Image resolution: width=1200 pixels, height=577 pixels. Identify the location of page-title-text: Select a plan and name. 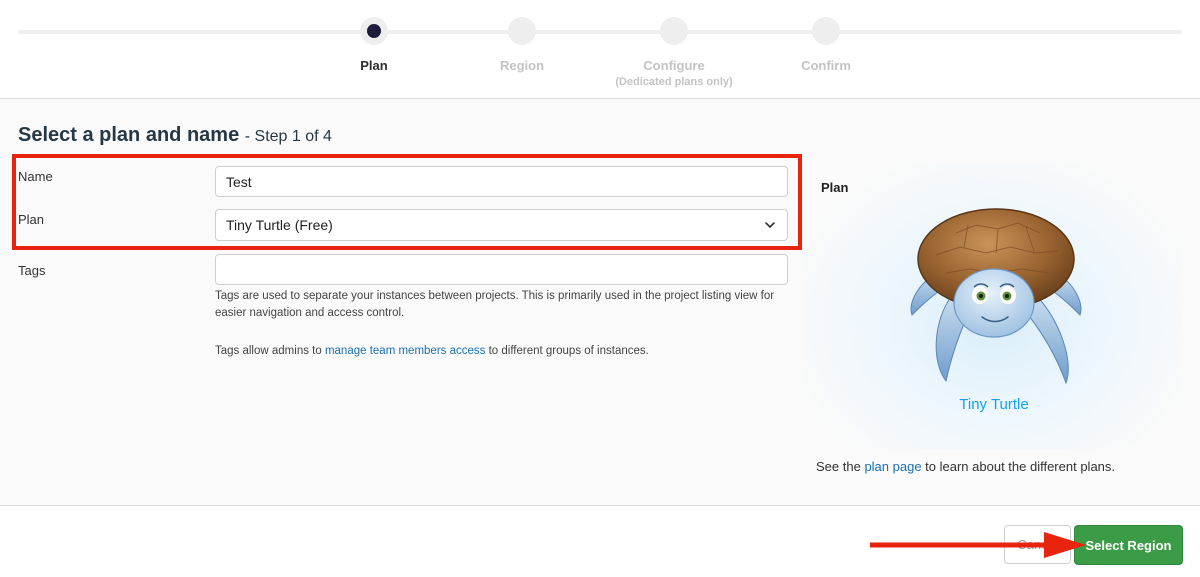
(129, 135).